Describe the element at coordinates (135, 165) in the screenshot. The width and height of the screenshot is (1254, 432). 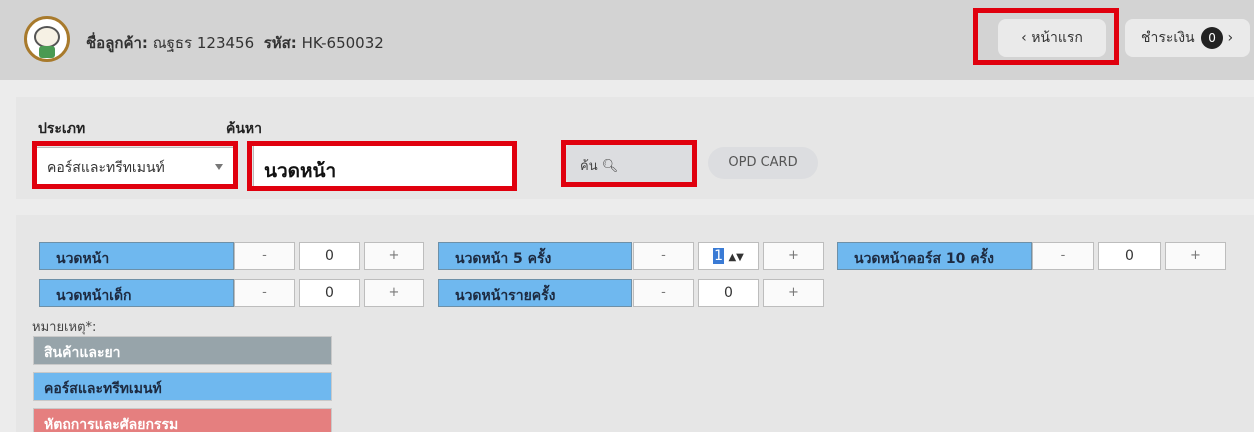
I see `highlight-type-select` at that location.